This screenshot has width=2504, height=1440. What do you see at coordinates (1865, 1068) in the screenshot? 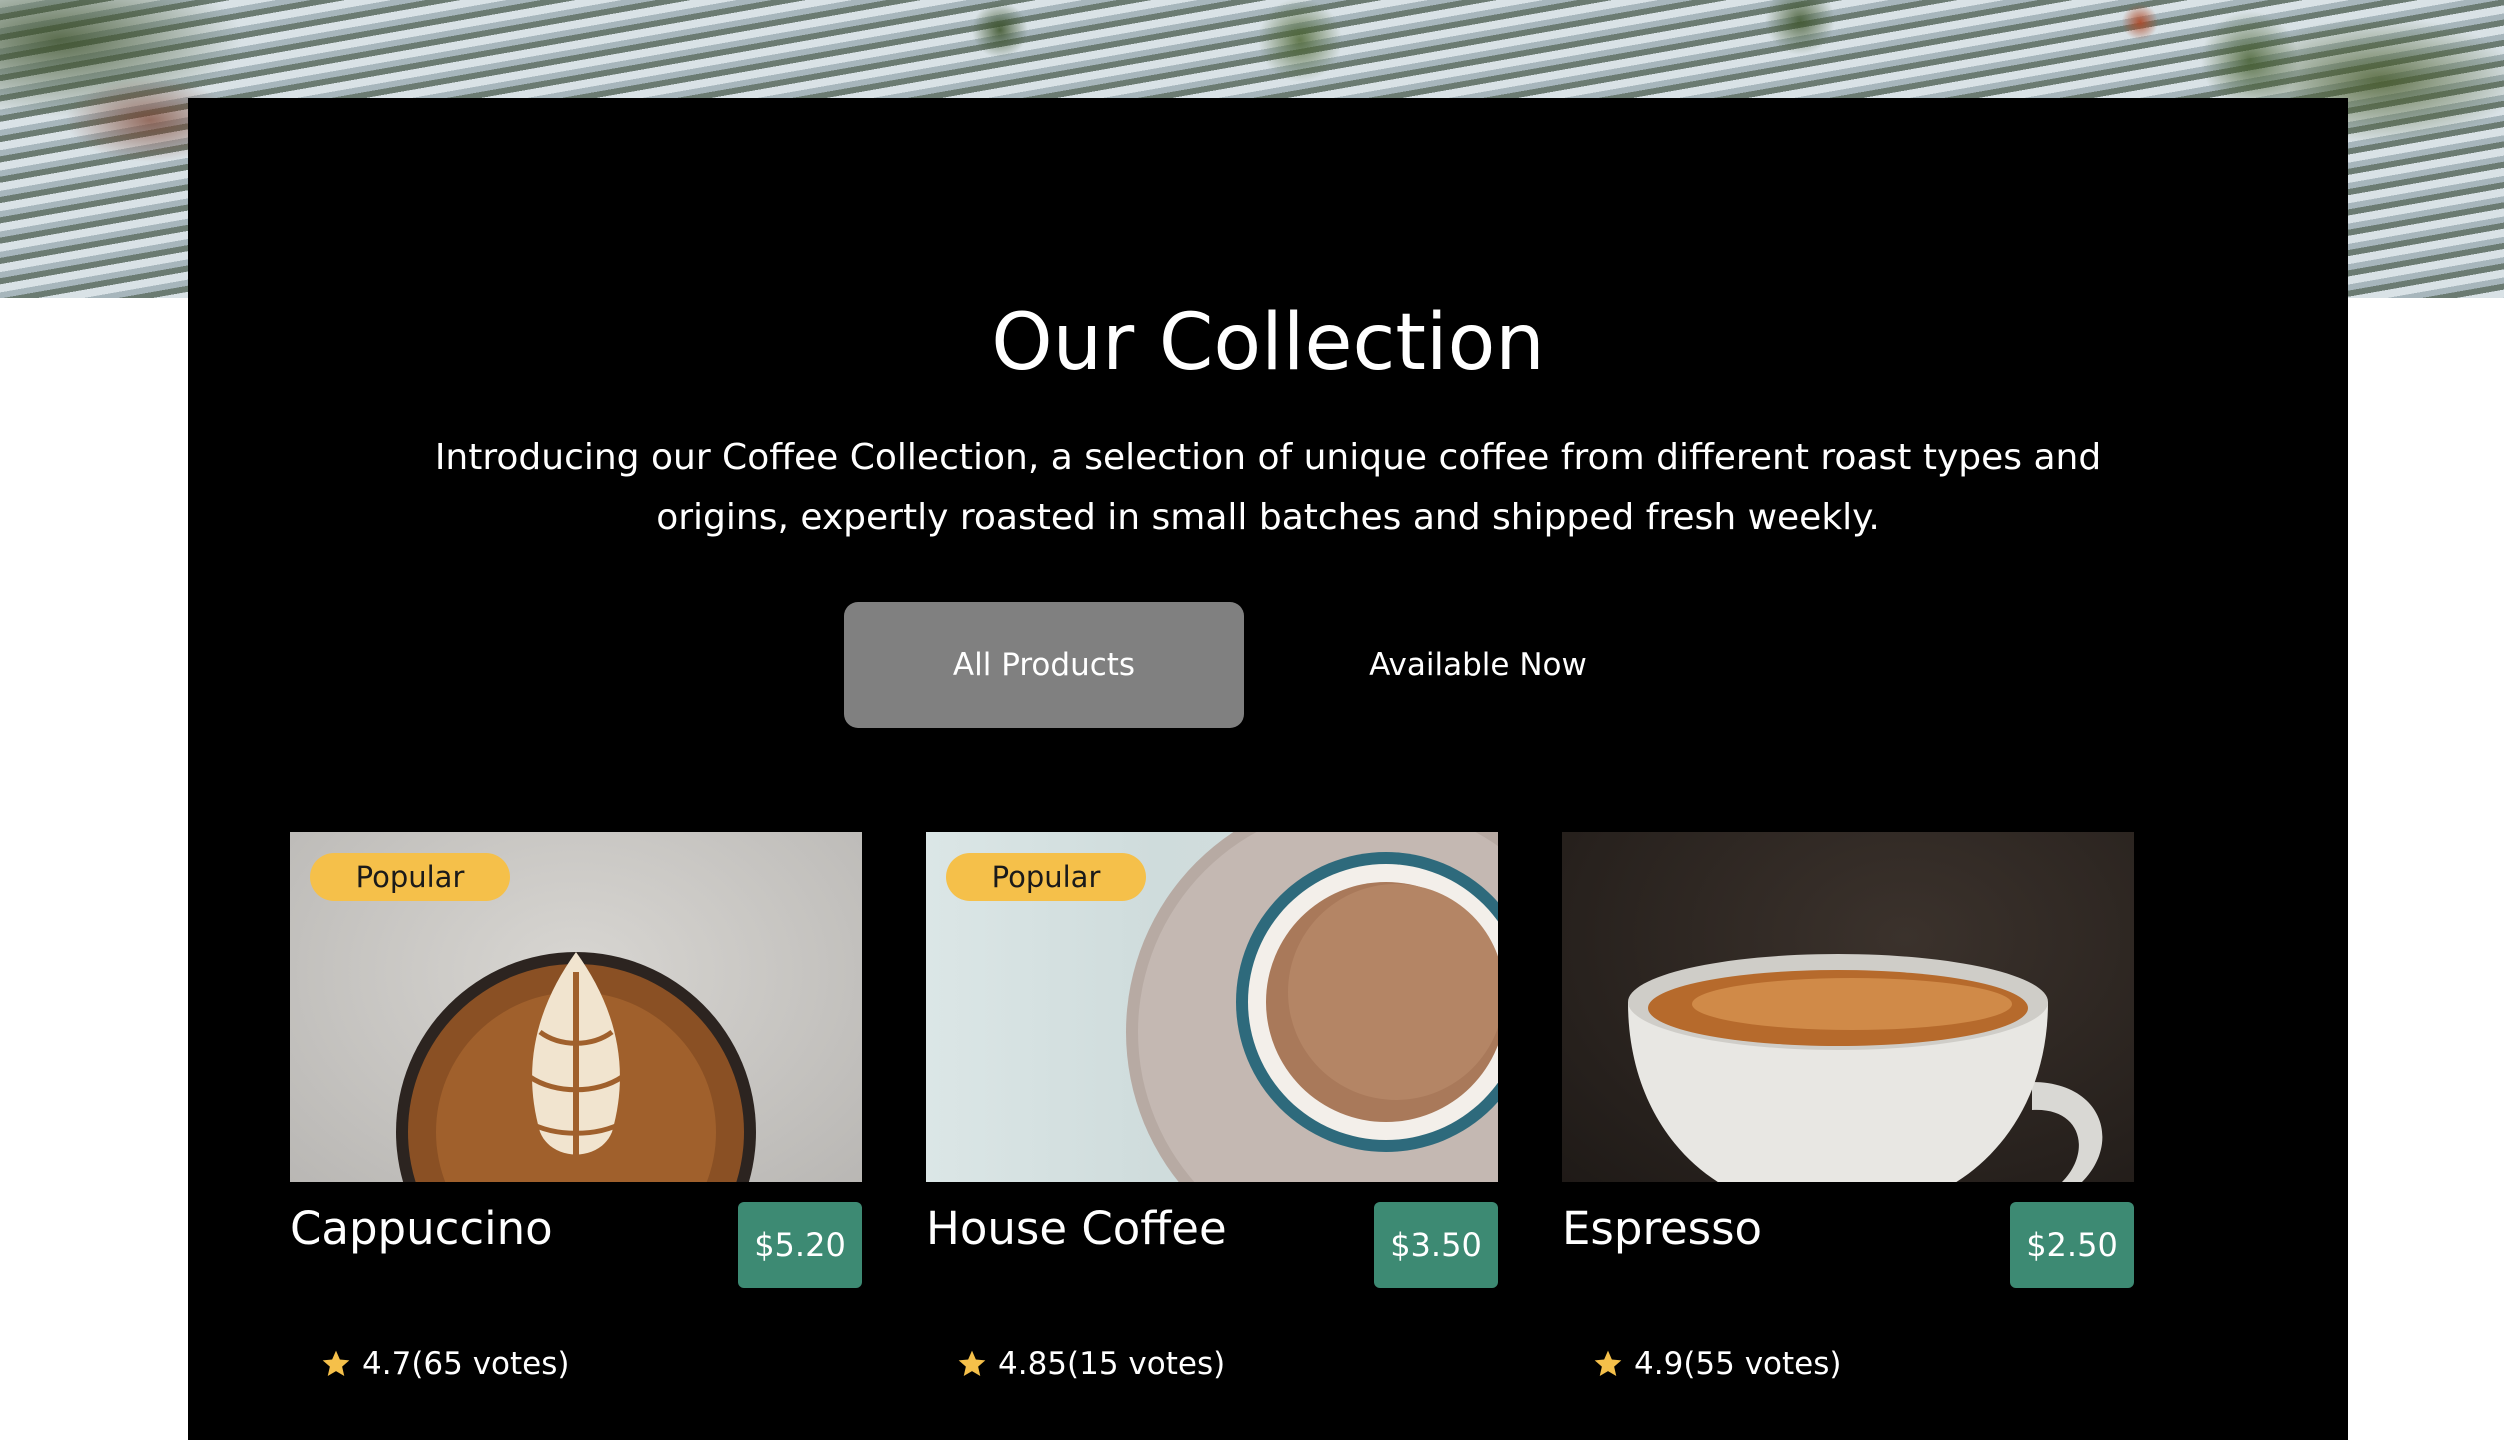
I see `espresso-illustration` at bounding box center [1865, 1068].